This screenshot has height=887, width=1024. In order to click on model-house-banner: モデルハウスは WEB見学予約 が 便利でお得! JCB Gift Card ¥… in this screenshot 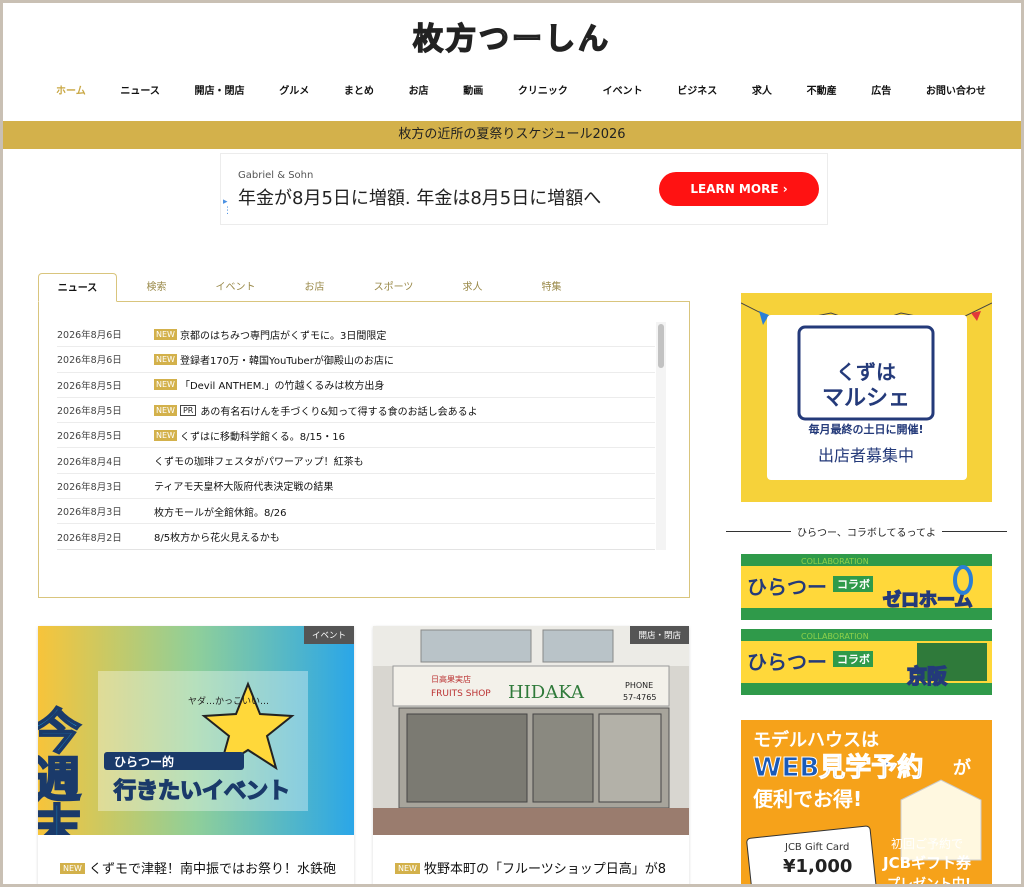, I will do `click(866, 803)`.